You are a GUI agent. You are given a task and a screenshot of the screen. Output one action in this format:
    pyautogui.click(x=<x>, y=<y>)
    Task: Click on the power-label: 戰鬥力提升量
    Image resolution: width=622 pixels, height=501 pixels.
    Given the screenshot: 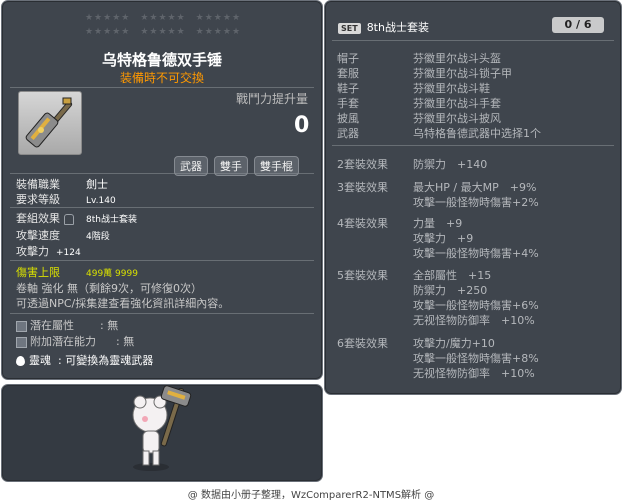 What is the action you would take?
    pyautogui.click(x=272, y=99)
    